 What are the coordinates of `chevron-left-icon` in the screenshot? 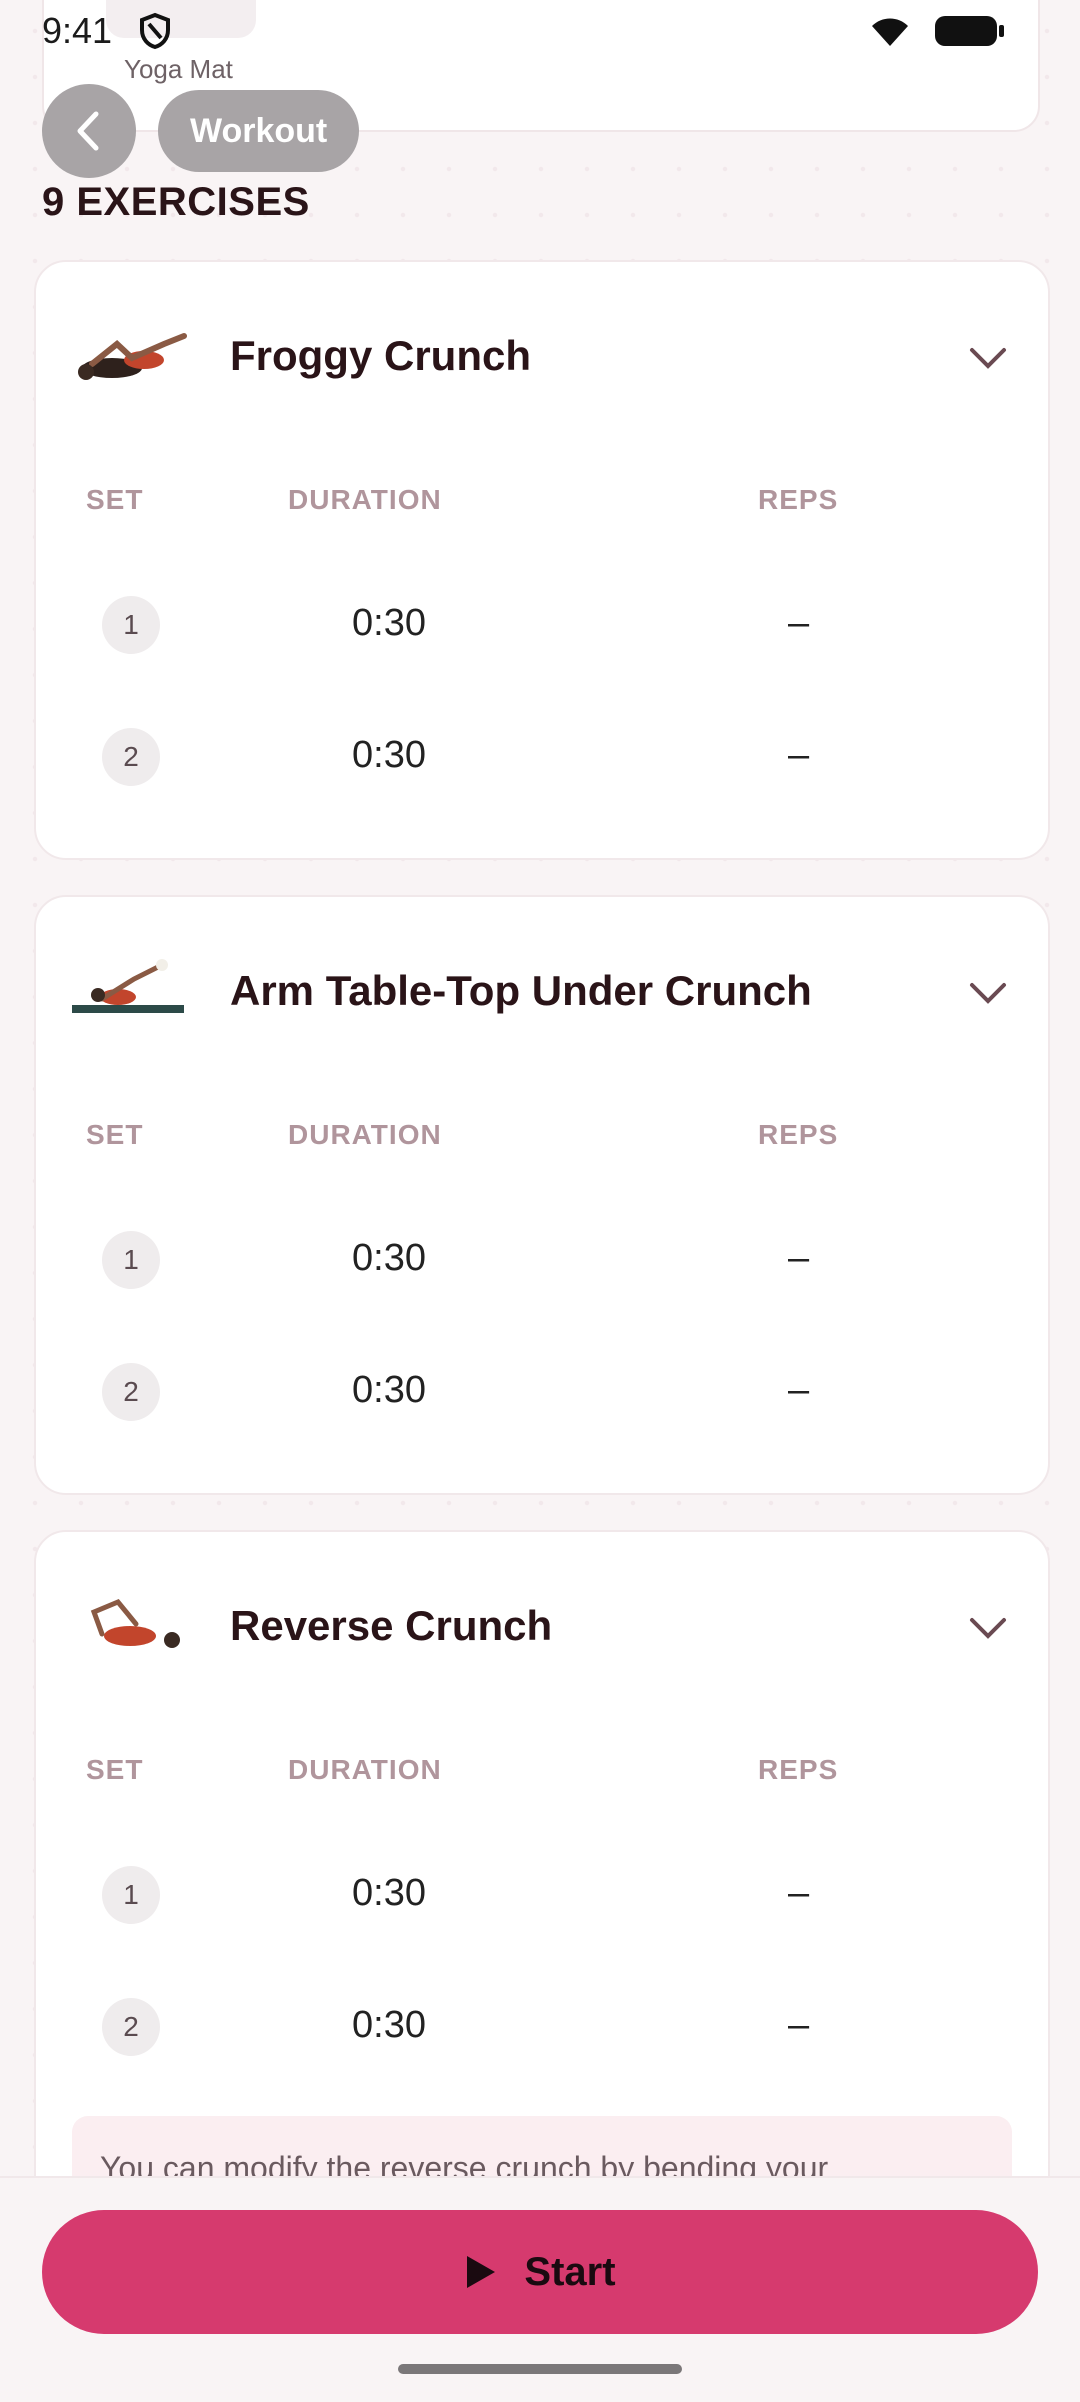 It's located at (88, 131).